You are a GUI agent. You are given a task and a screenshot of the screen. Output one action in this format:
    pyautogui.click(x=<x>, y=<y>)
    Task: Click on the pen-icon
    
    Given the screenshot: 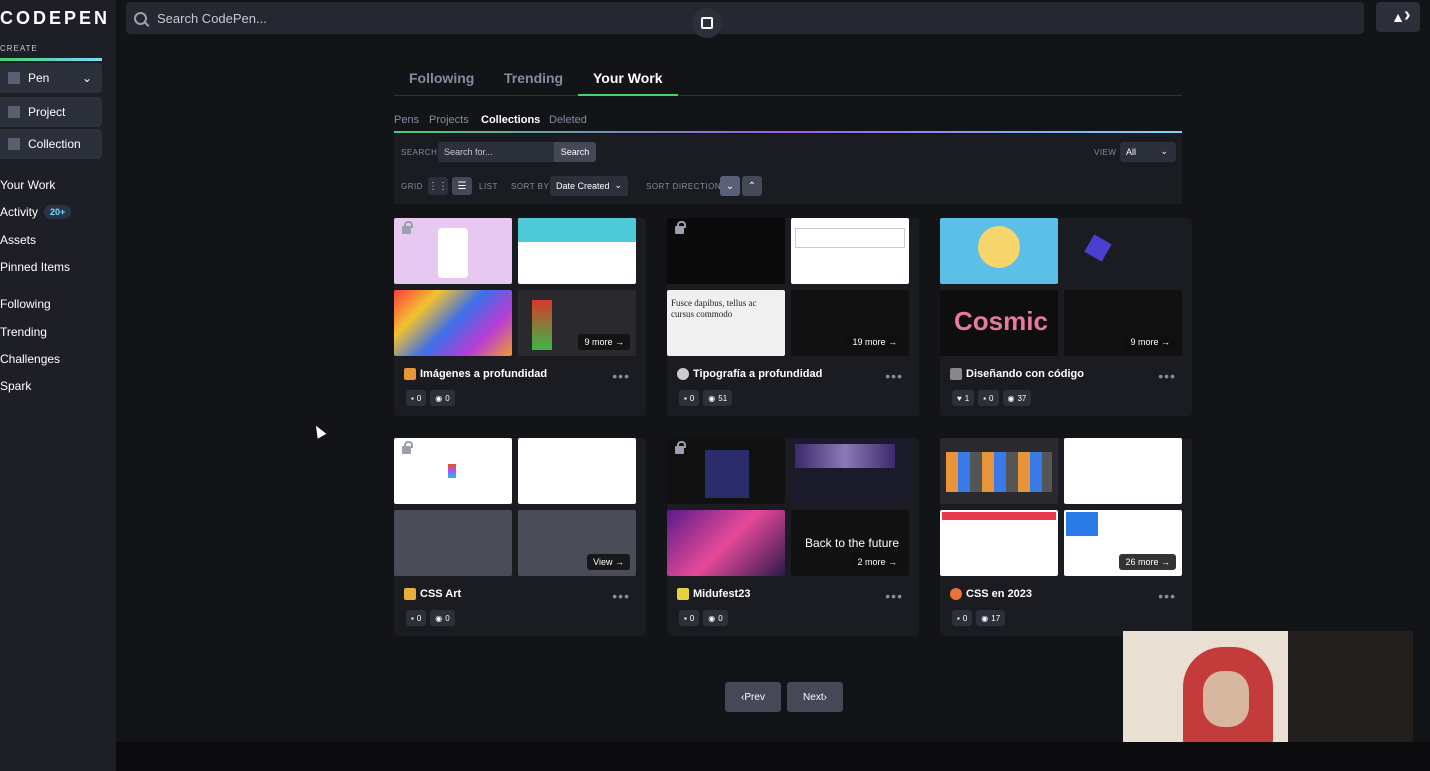 What is the action you would take?
    pyautogui.click(x=14, y=78)
    